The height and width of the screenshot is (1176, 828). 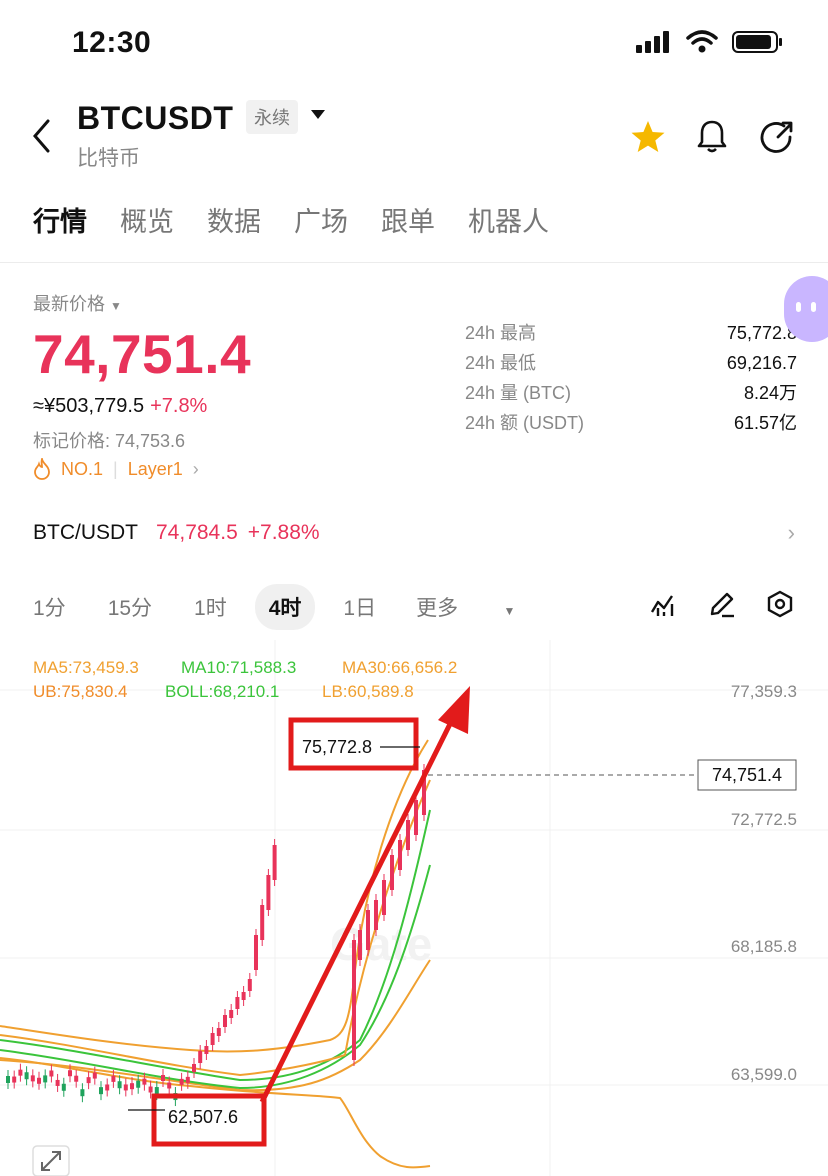 I want to click on legend-ma30: MA30:66,656.2, so click(x=399, y=667).